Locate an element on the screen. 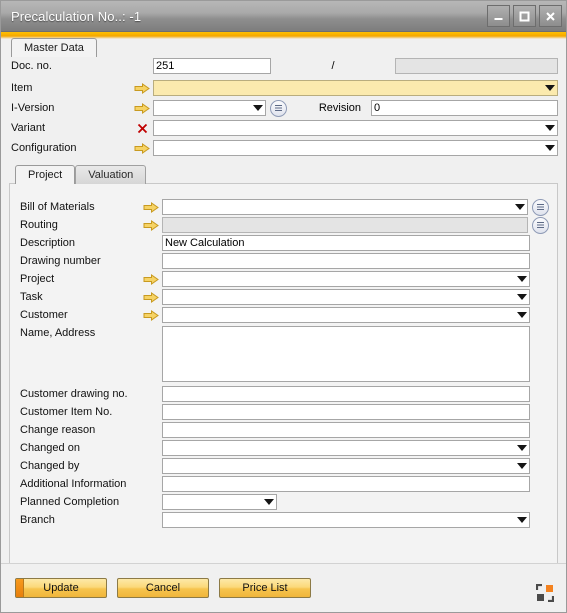 The height and width of the screenshot is (613, 567). routing-list-button is located at coordinates (540, 225).